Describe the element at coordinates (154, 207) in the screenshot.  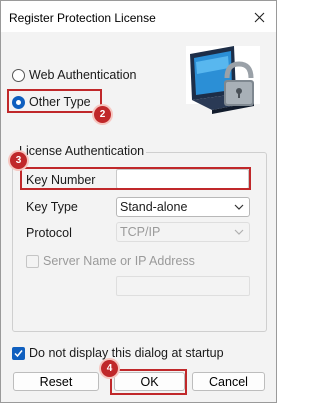
I see `key-type-value: Stand-alone` at that location.